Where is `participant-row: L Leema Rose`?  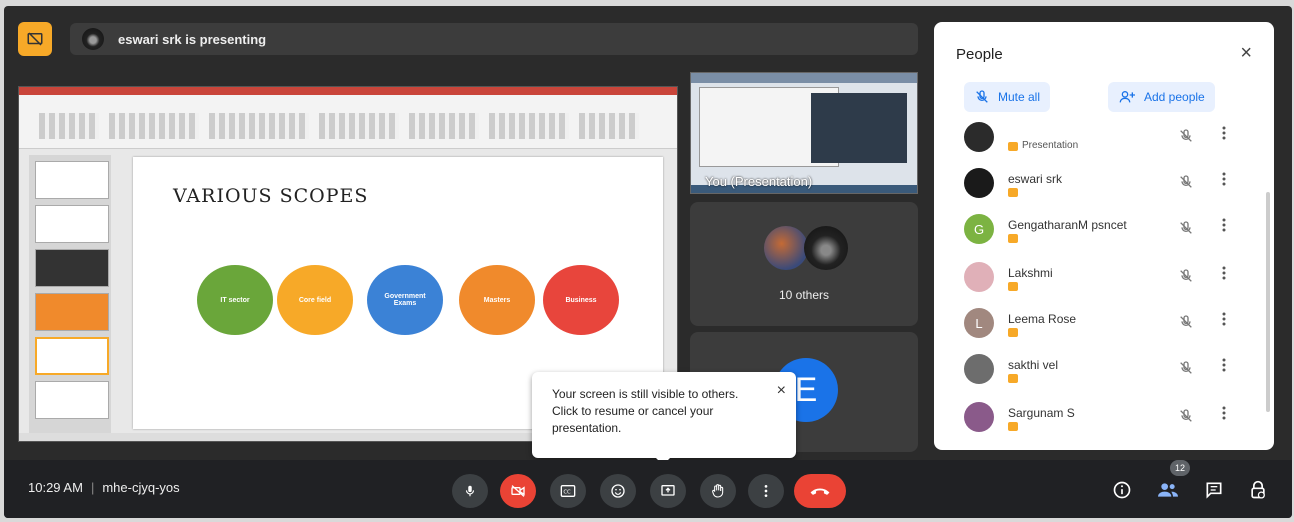 participant-row: L Leema Rose is located at coordinates (1104, 325).